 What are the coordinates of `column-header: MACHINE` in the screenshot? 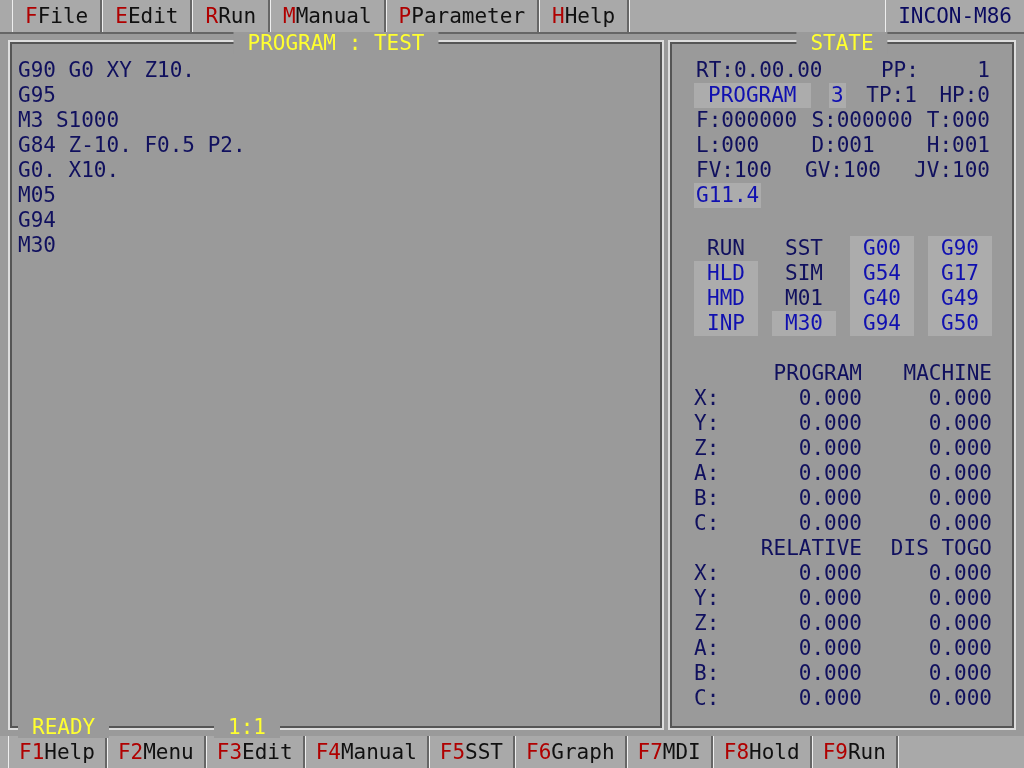 It's located at (947, 373).